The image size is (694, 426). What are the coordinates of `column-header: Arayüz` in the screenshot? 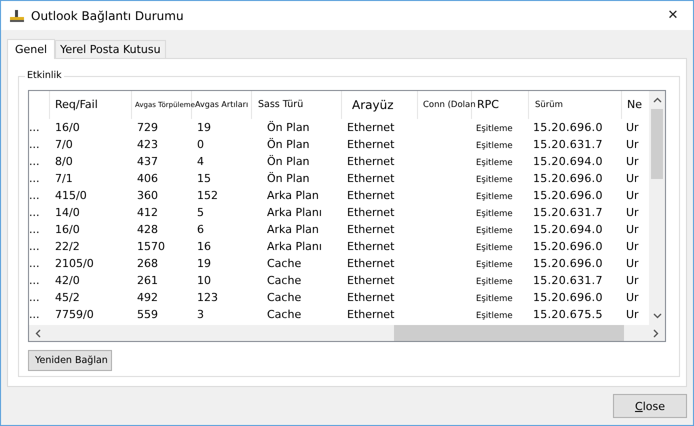 It's located at (380, 105).